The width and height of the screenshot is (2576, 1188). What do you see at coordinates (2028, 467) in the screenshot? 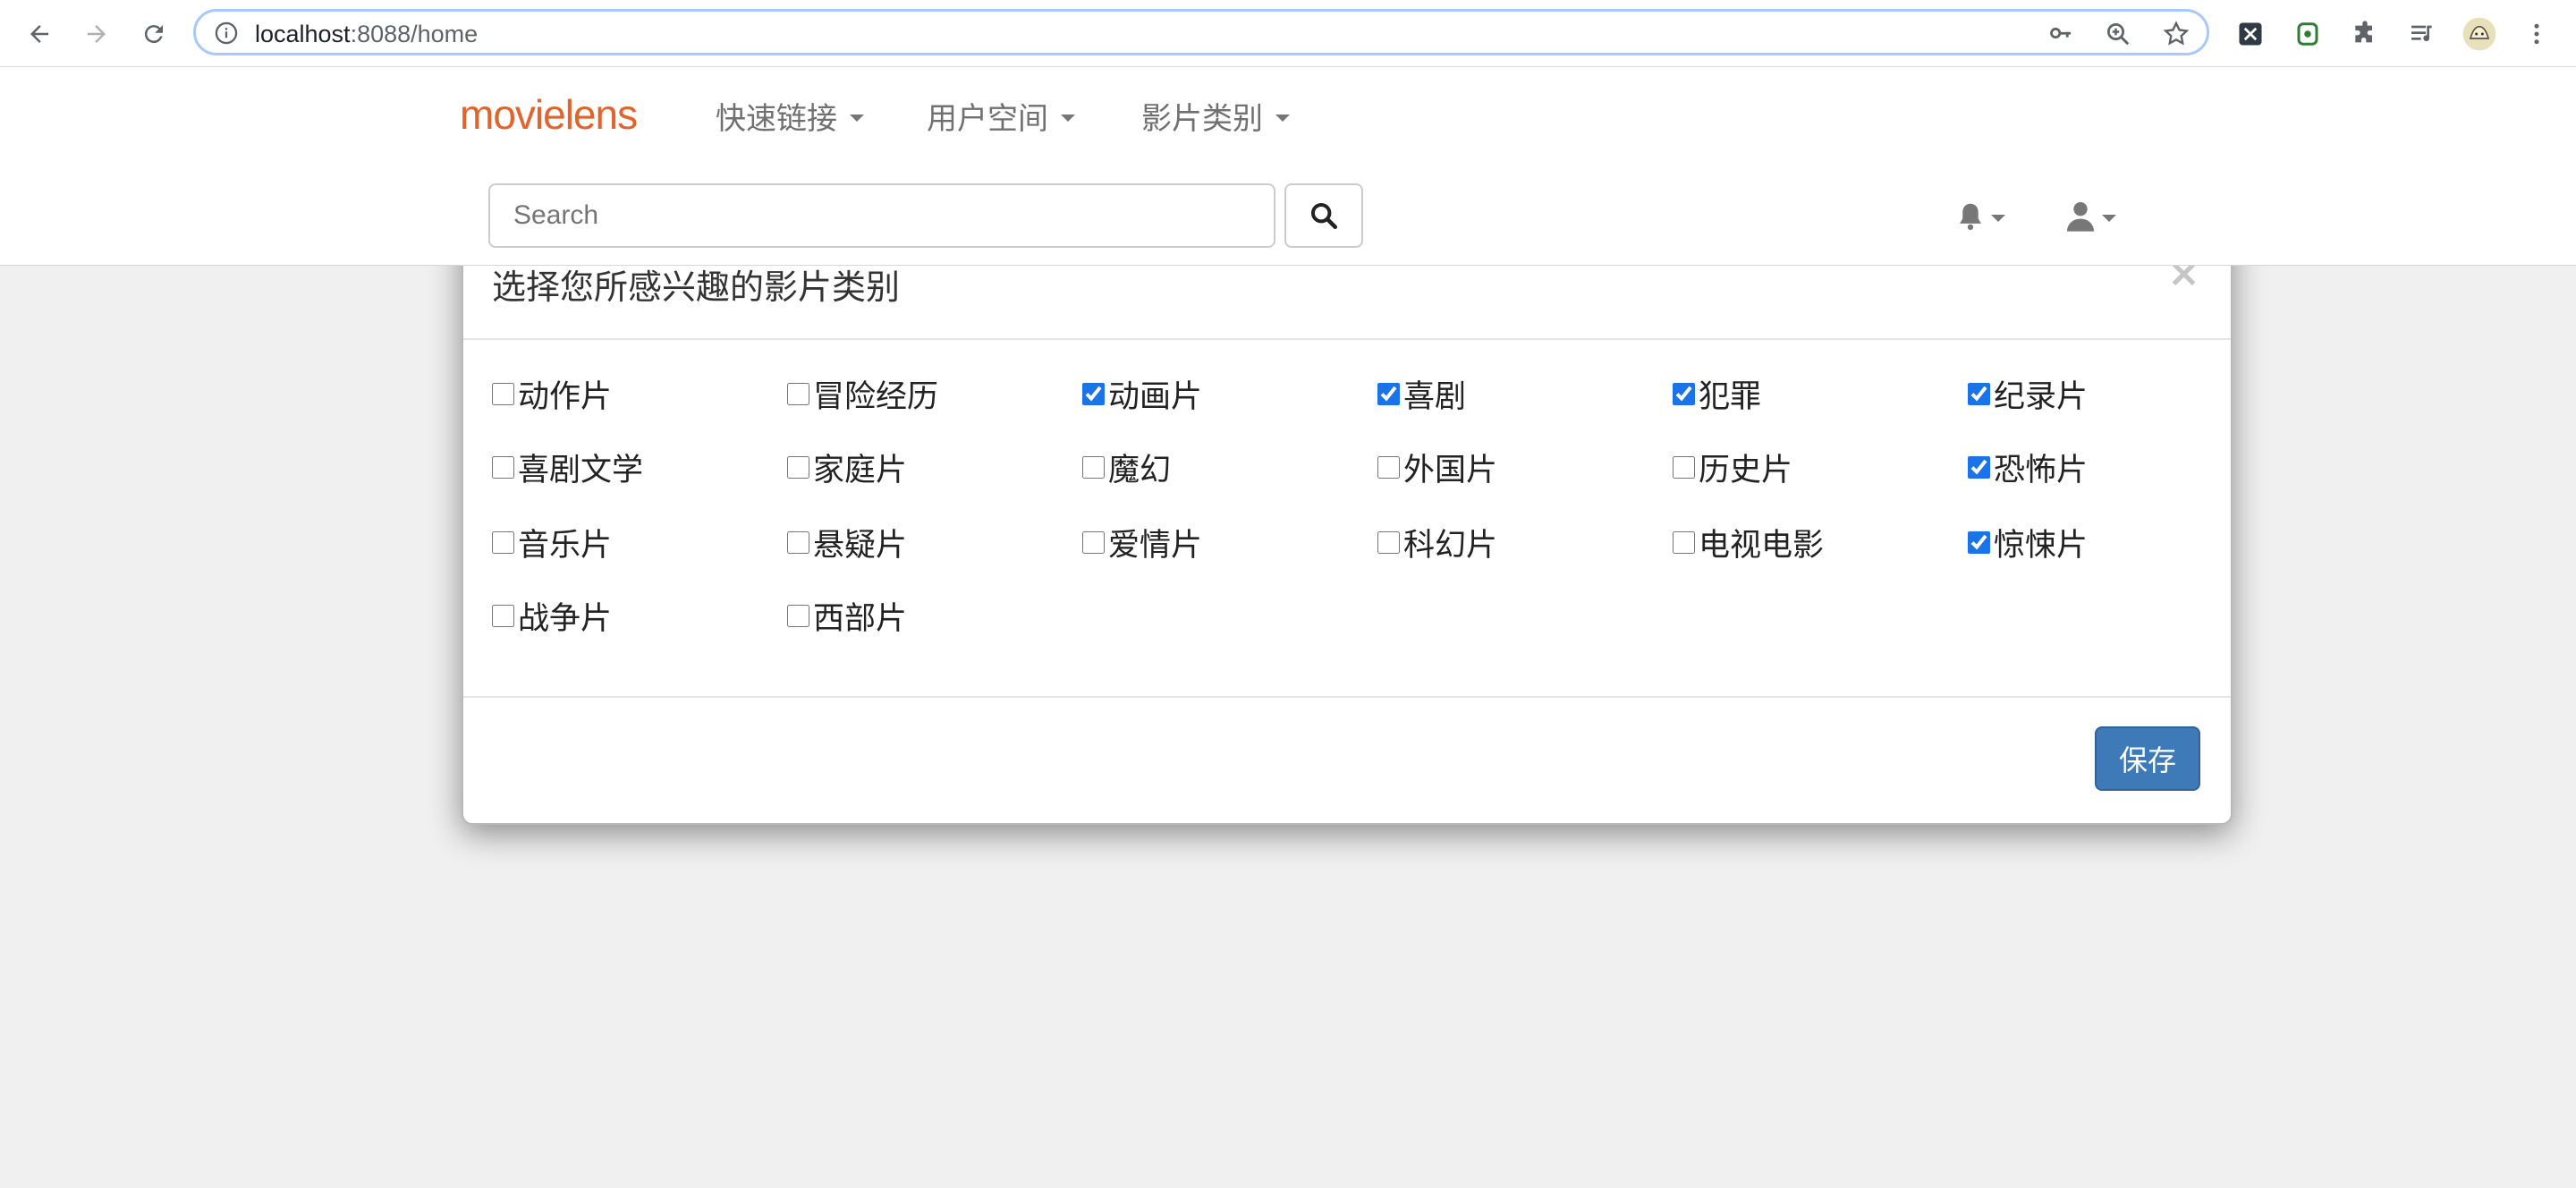
I see `genre-option: 恐怖片` at bounding box center [2028, 467].